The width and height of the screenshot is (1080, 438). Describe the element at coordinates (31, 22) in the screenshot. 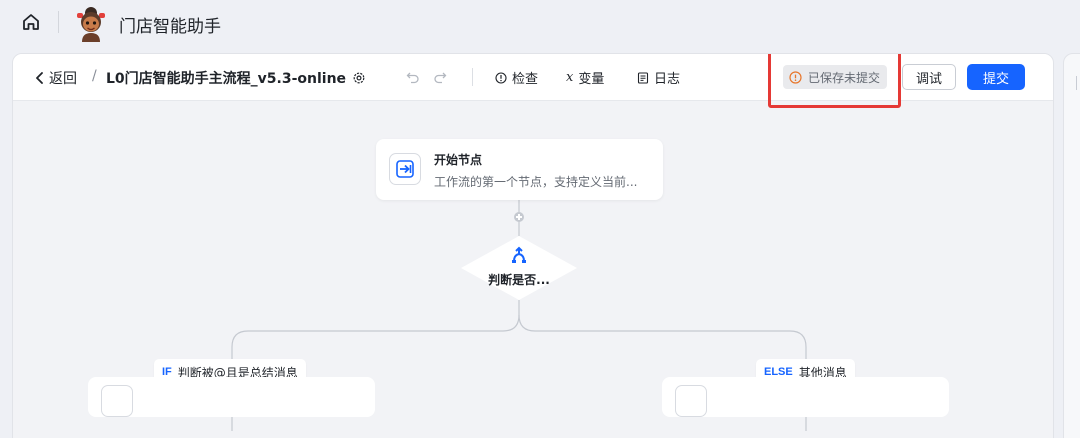

I see `home-icon` at that location.